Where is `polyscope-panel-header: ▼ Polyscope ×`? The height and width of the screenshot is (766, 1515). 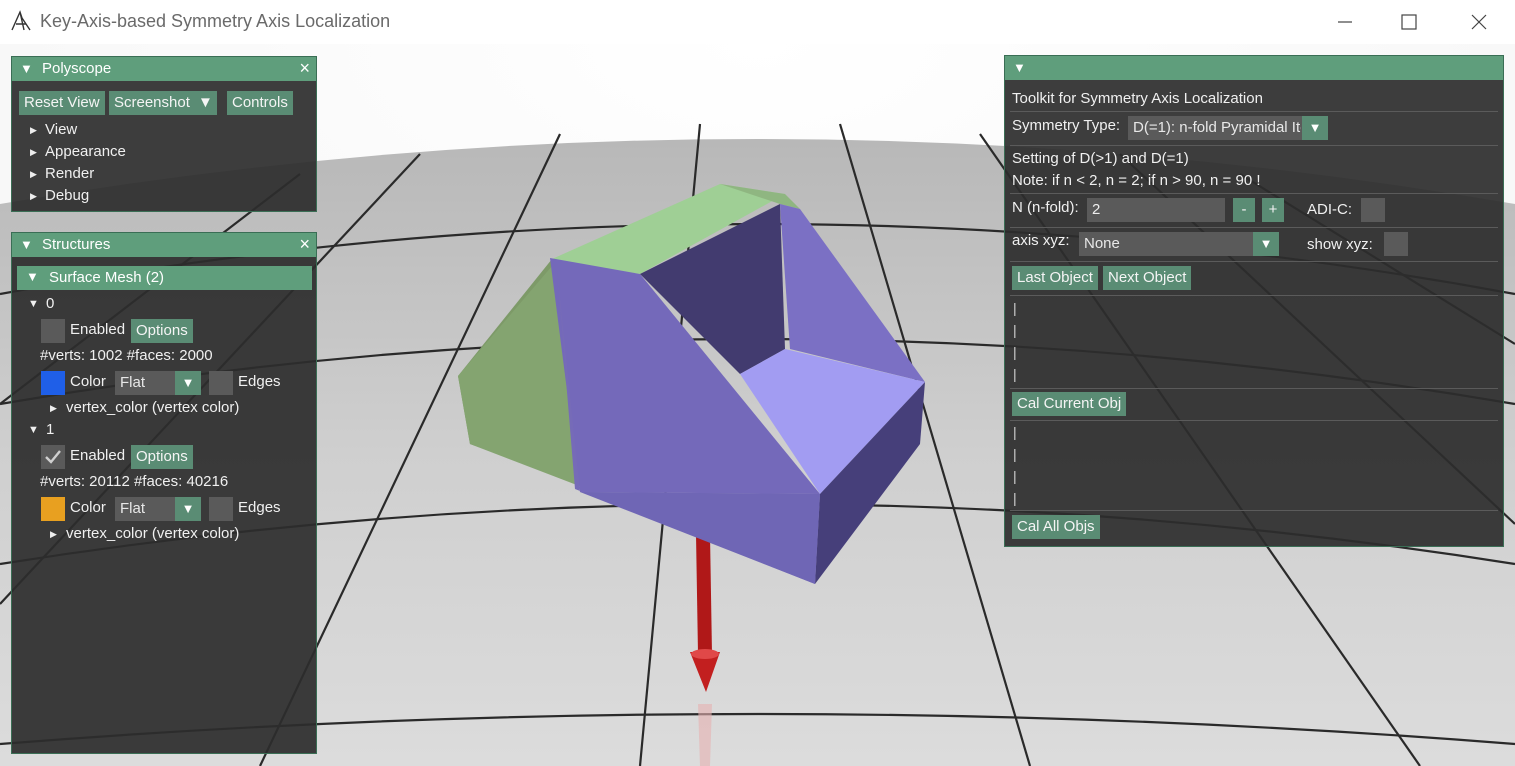 polyscope-panel-header: ▼ Polyscope × is located at coordinates (164, 69).